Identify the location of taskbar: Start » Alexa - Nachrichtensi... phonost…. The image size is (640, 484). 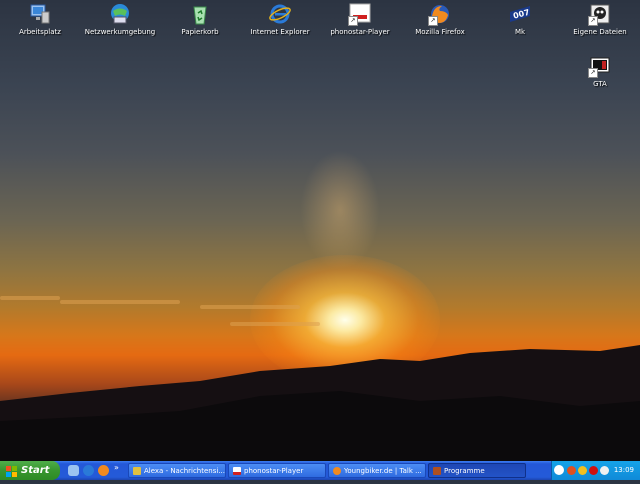
(320, 470).